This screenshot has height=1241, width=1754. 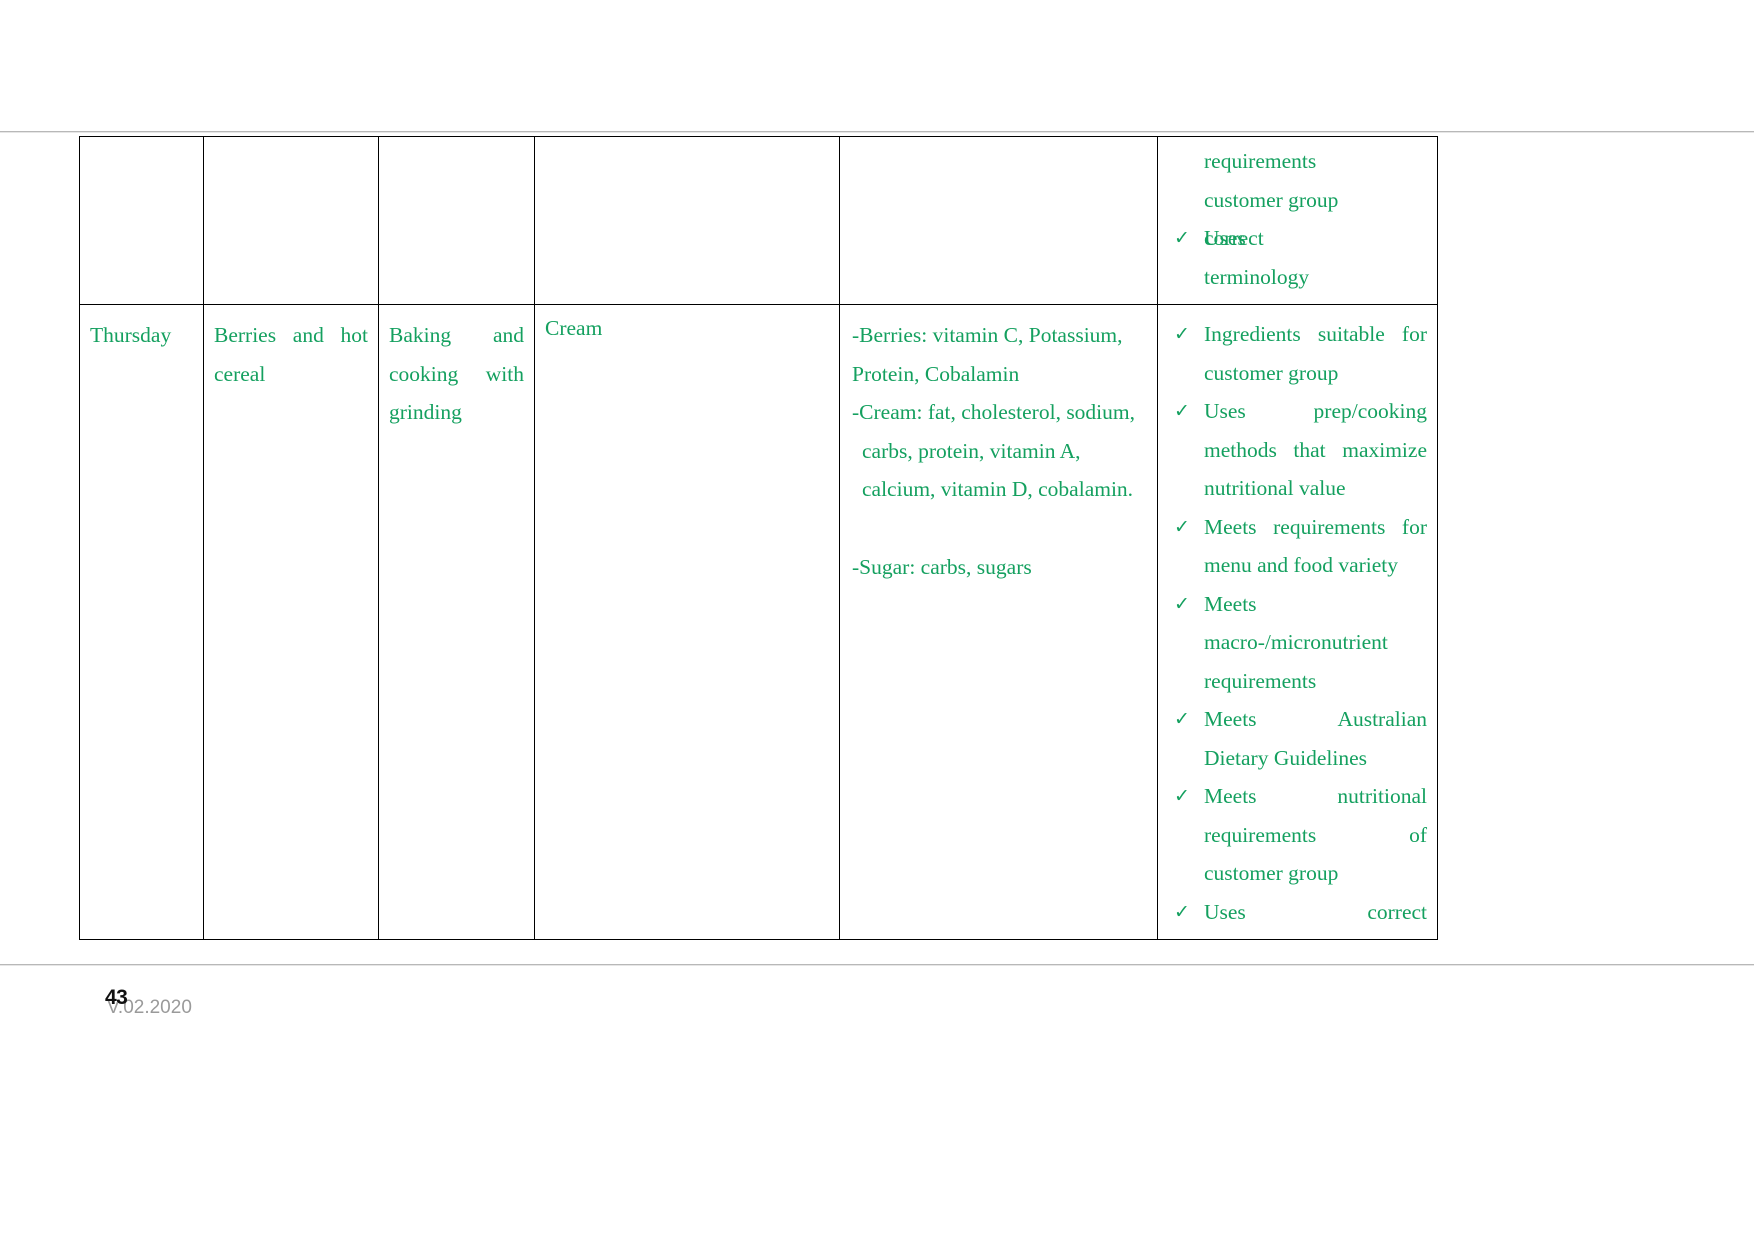 I want to click on checklist-item-line: Meets, so click(x=1230, y=603).